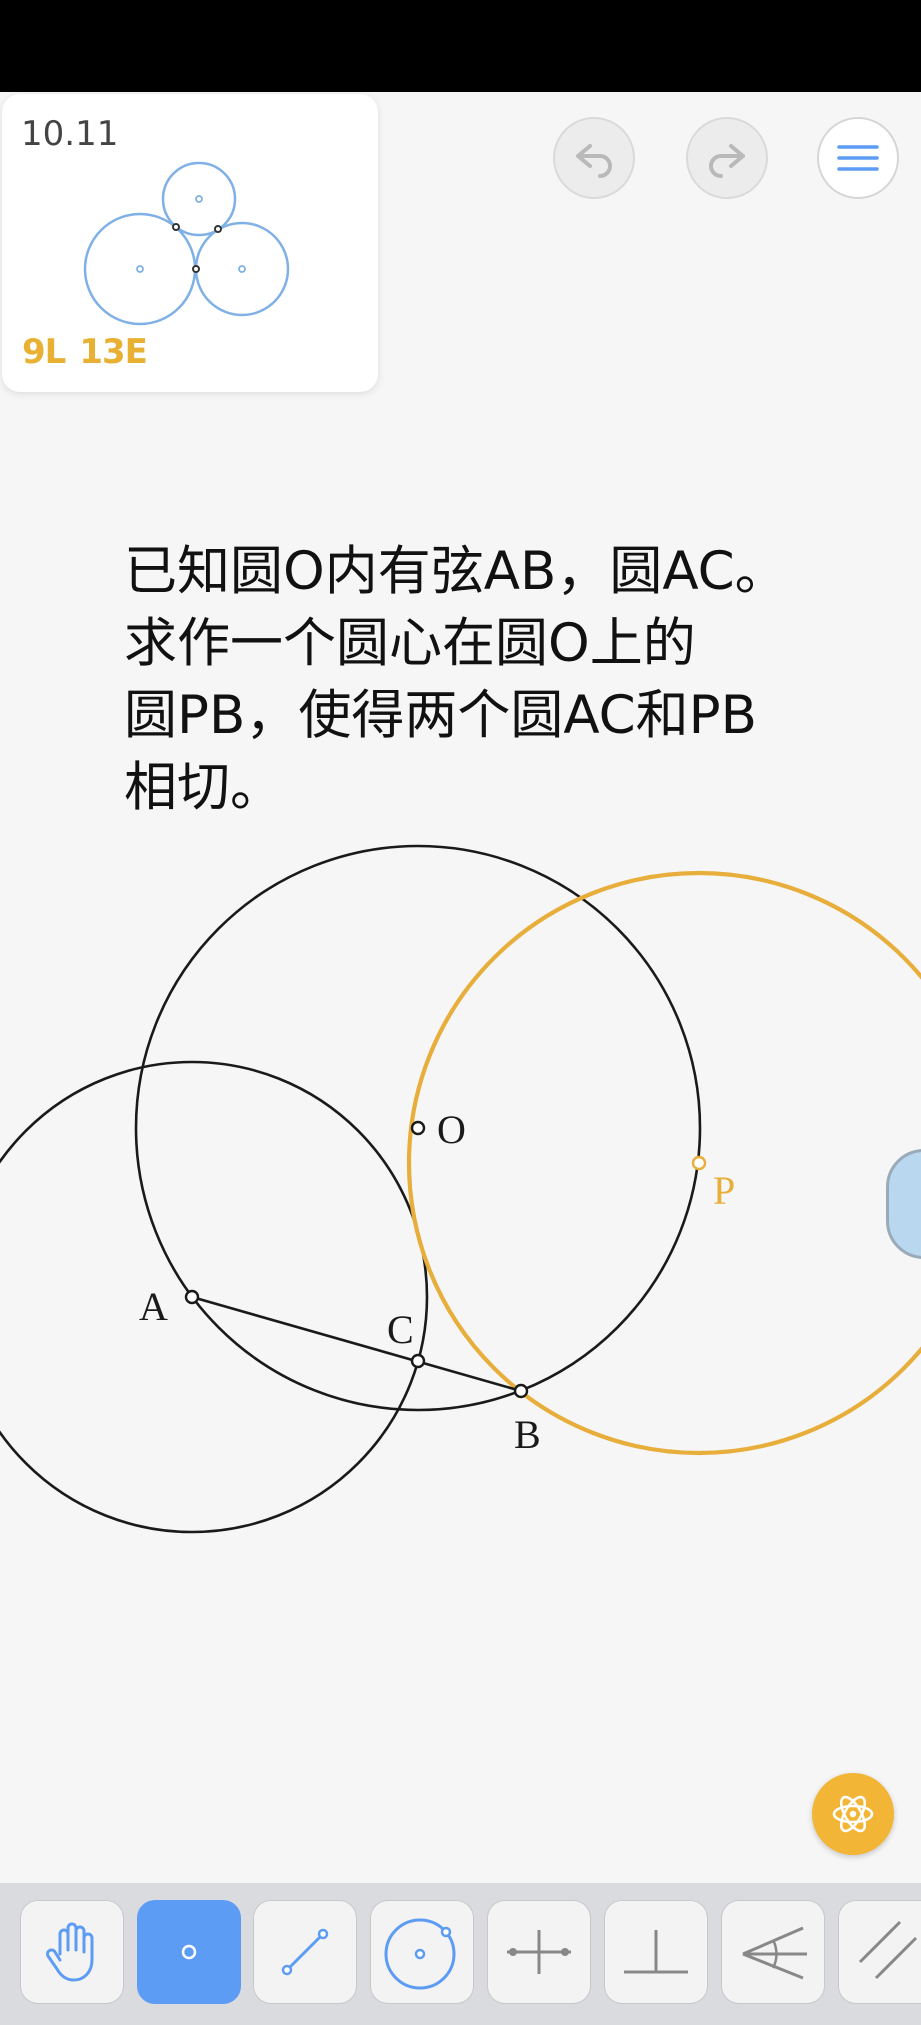 This screenshot has width=921, height=2025. What do you see at coordinates (521, 1391) in the screenshot?
I see `point-b` at bounding box center [521, 1391].